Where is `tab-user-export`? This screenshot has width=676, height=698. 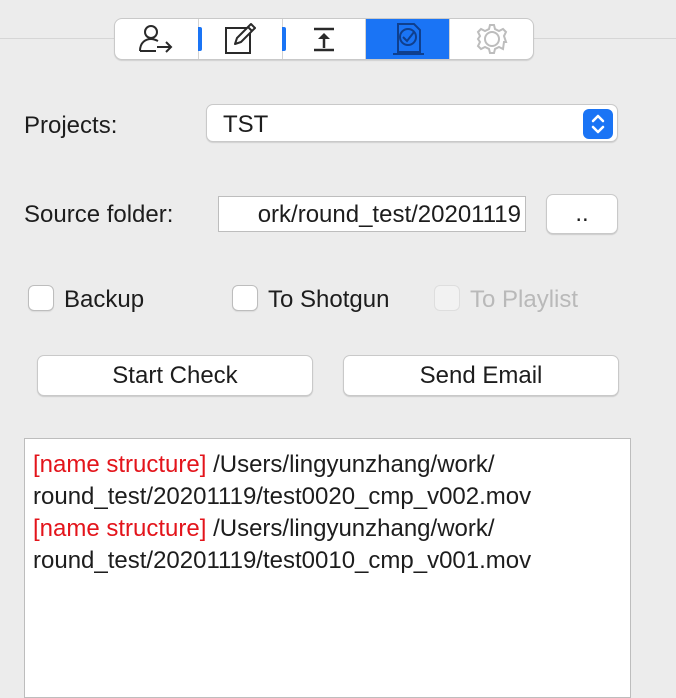 tab-user-export is located at coordinates (156, 39).